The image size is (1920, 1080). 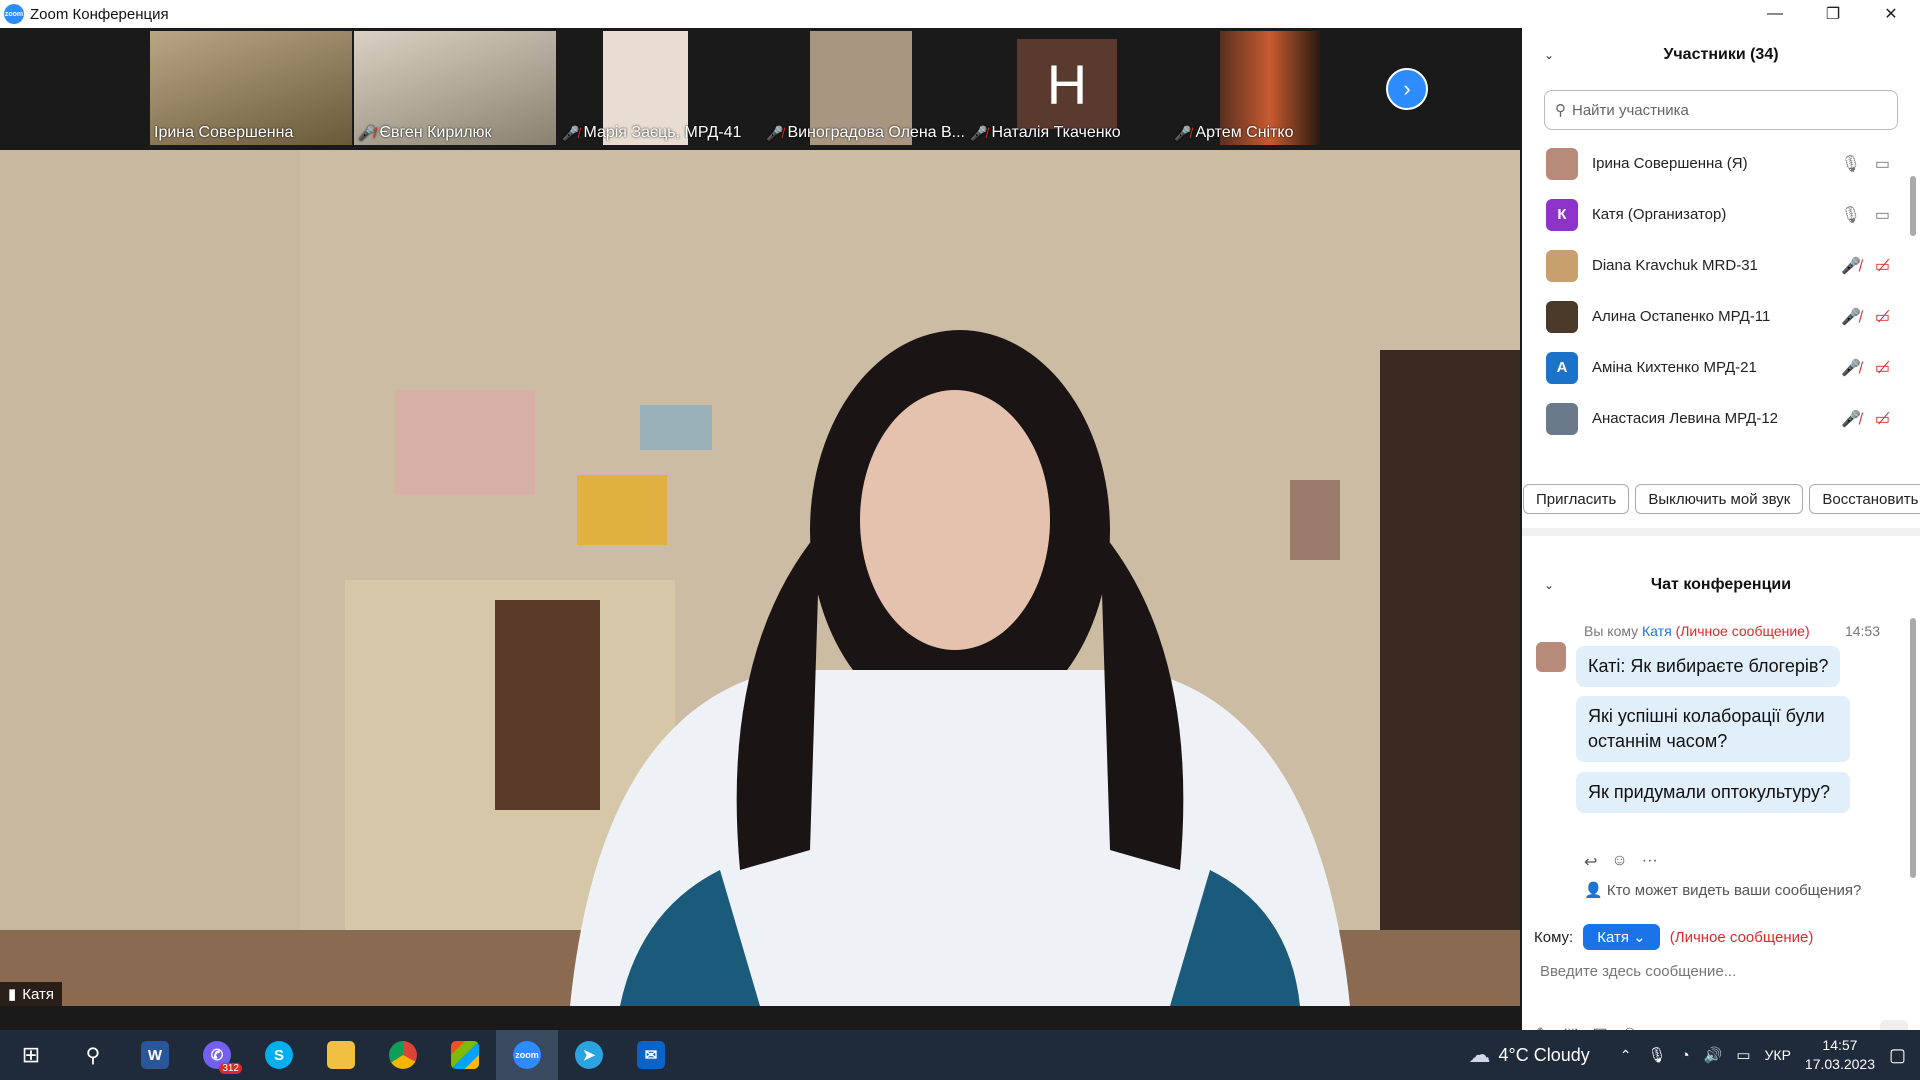 What do you see at coordinates (1840, 1045) in the screenshot?
I see `clock-time: 14:57` at bounding box center [1840, 1045].